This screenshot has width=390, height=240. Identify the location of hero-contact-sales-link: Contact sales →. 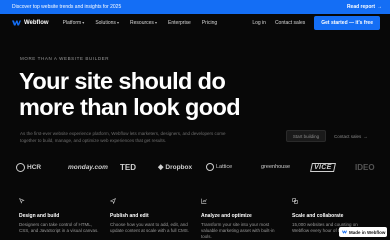
(351, 136).